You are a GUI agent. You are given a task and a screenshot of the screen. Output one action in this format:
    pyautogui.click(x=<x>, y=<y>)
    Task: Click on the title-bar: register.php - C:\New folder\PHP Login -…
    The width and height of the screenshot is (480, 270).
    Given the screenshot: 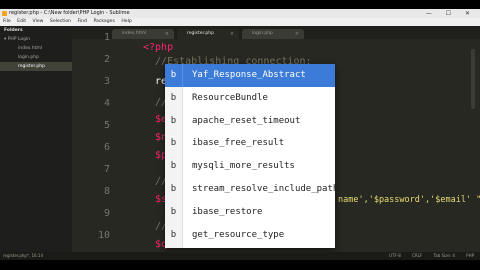 What is the action you would take?
    pyautogui.click(x=240, y=13)
    